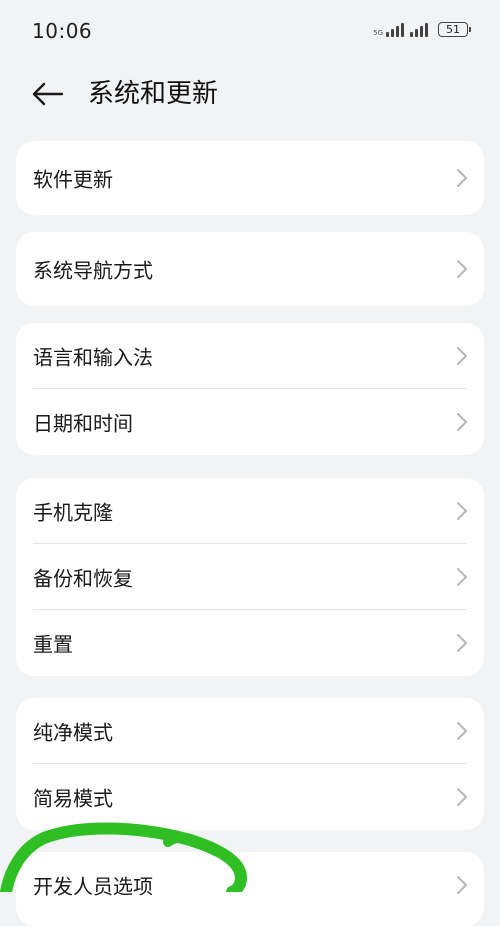  I want to click on settings-group-3: 语言和输入法 日期和时间, so click(250, 389).